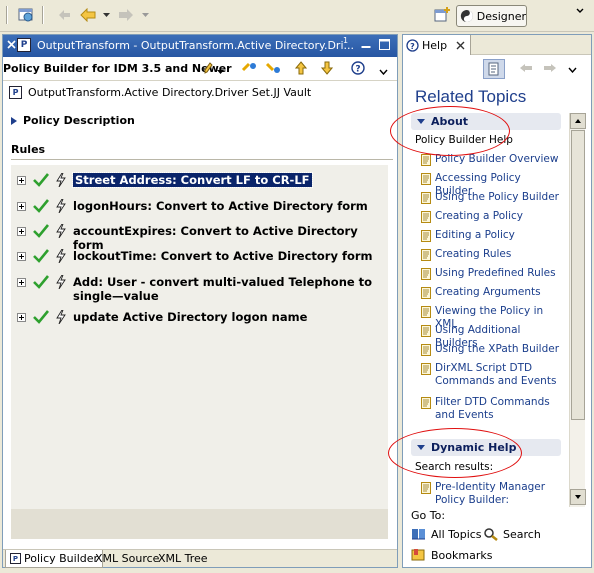 This screenshot has width=594, height=573. I want to click on help-tab-label: Help, so click(435, 45).